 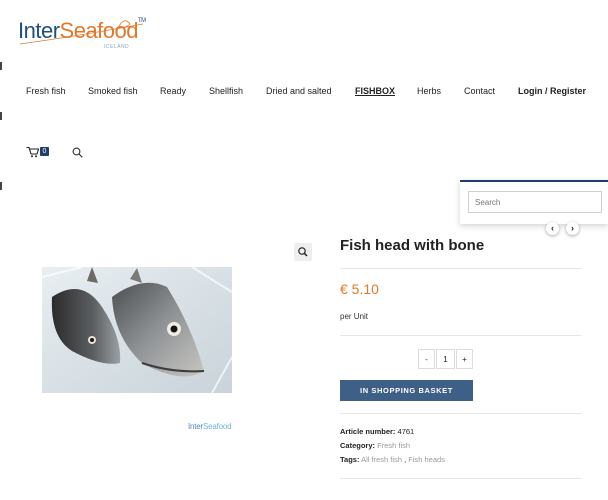 I want to click on image-zoom-button, so click(x=303, y=252).